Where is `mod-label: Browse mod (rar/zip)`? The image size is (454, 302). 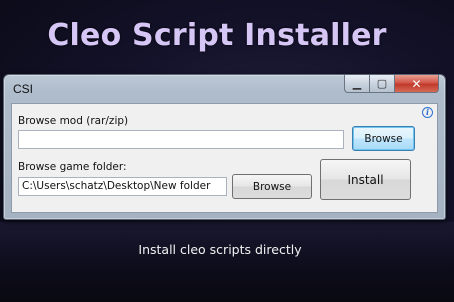 mod-label: Browse mod (rar/zip) is located at coordinates (73, 121).